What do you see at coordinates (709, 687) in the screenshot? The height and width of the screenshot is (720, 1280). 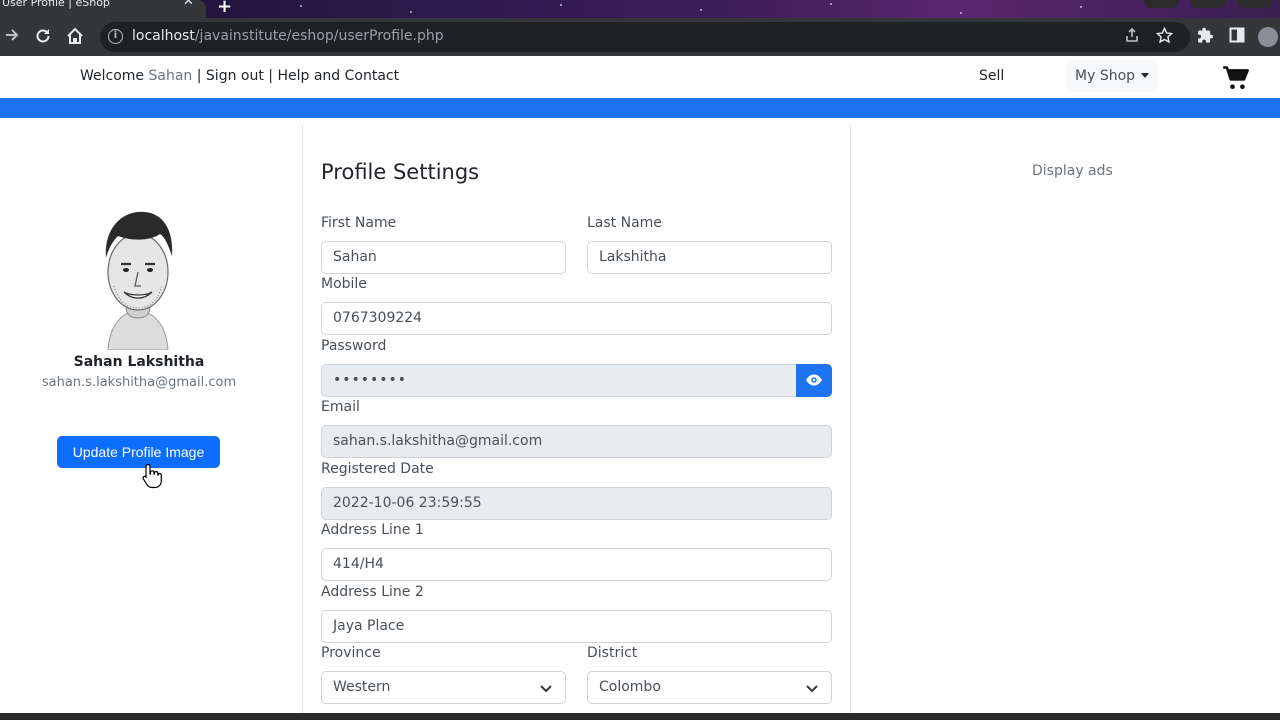 I see `district-select: Colombo` at bounding box center [709, 687].